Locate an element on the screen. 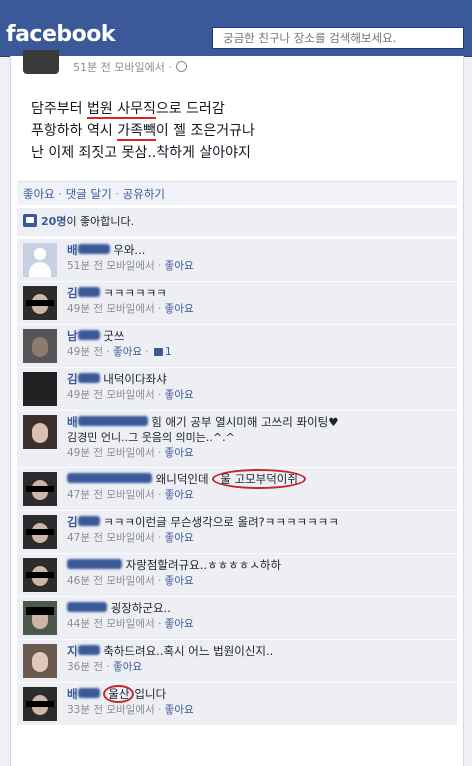  post-line-3: 난 이제 죄짓고 못삼..착하게 살아야지 is located at coordinates (141, 153).